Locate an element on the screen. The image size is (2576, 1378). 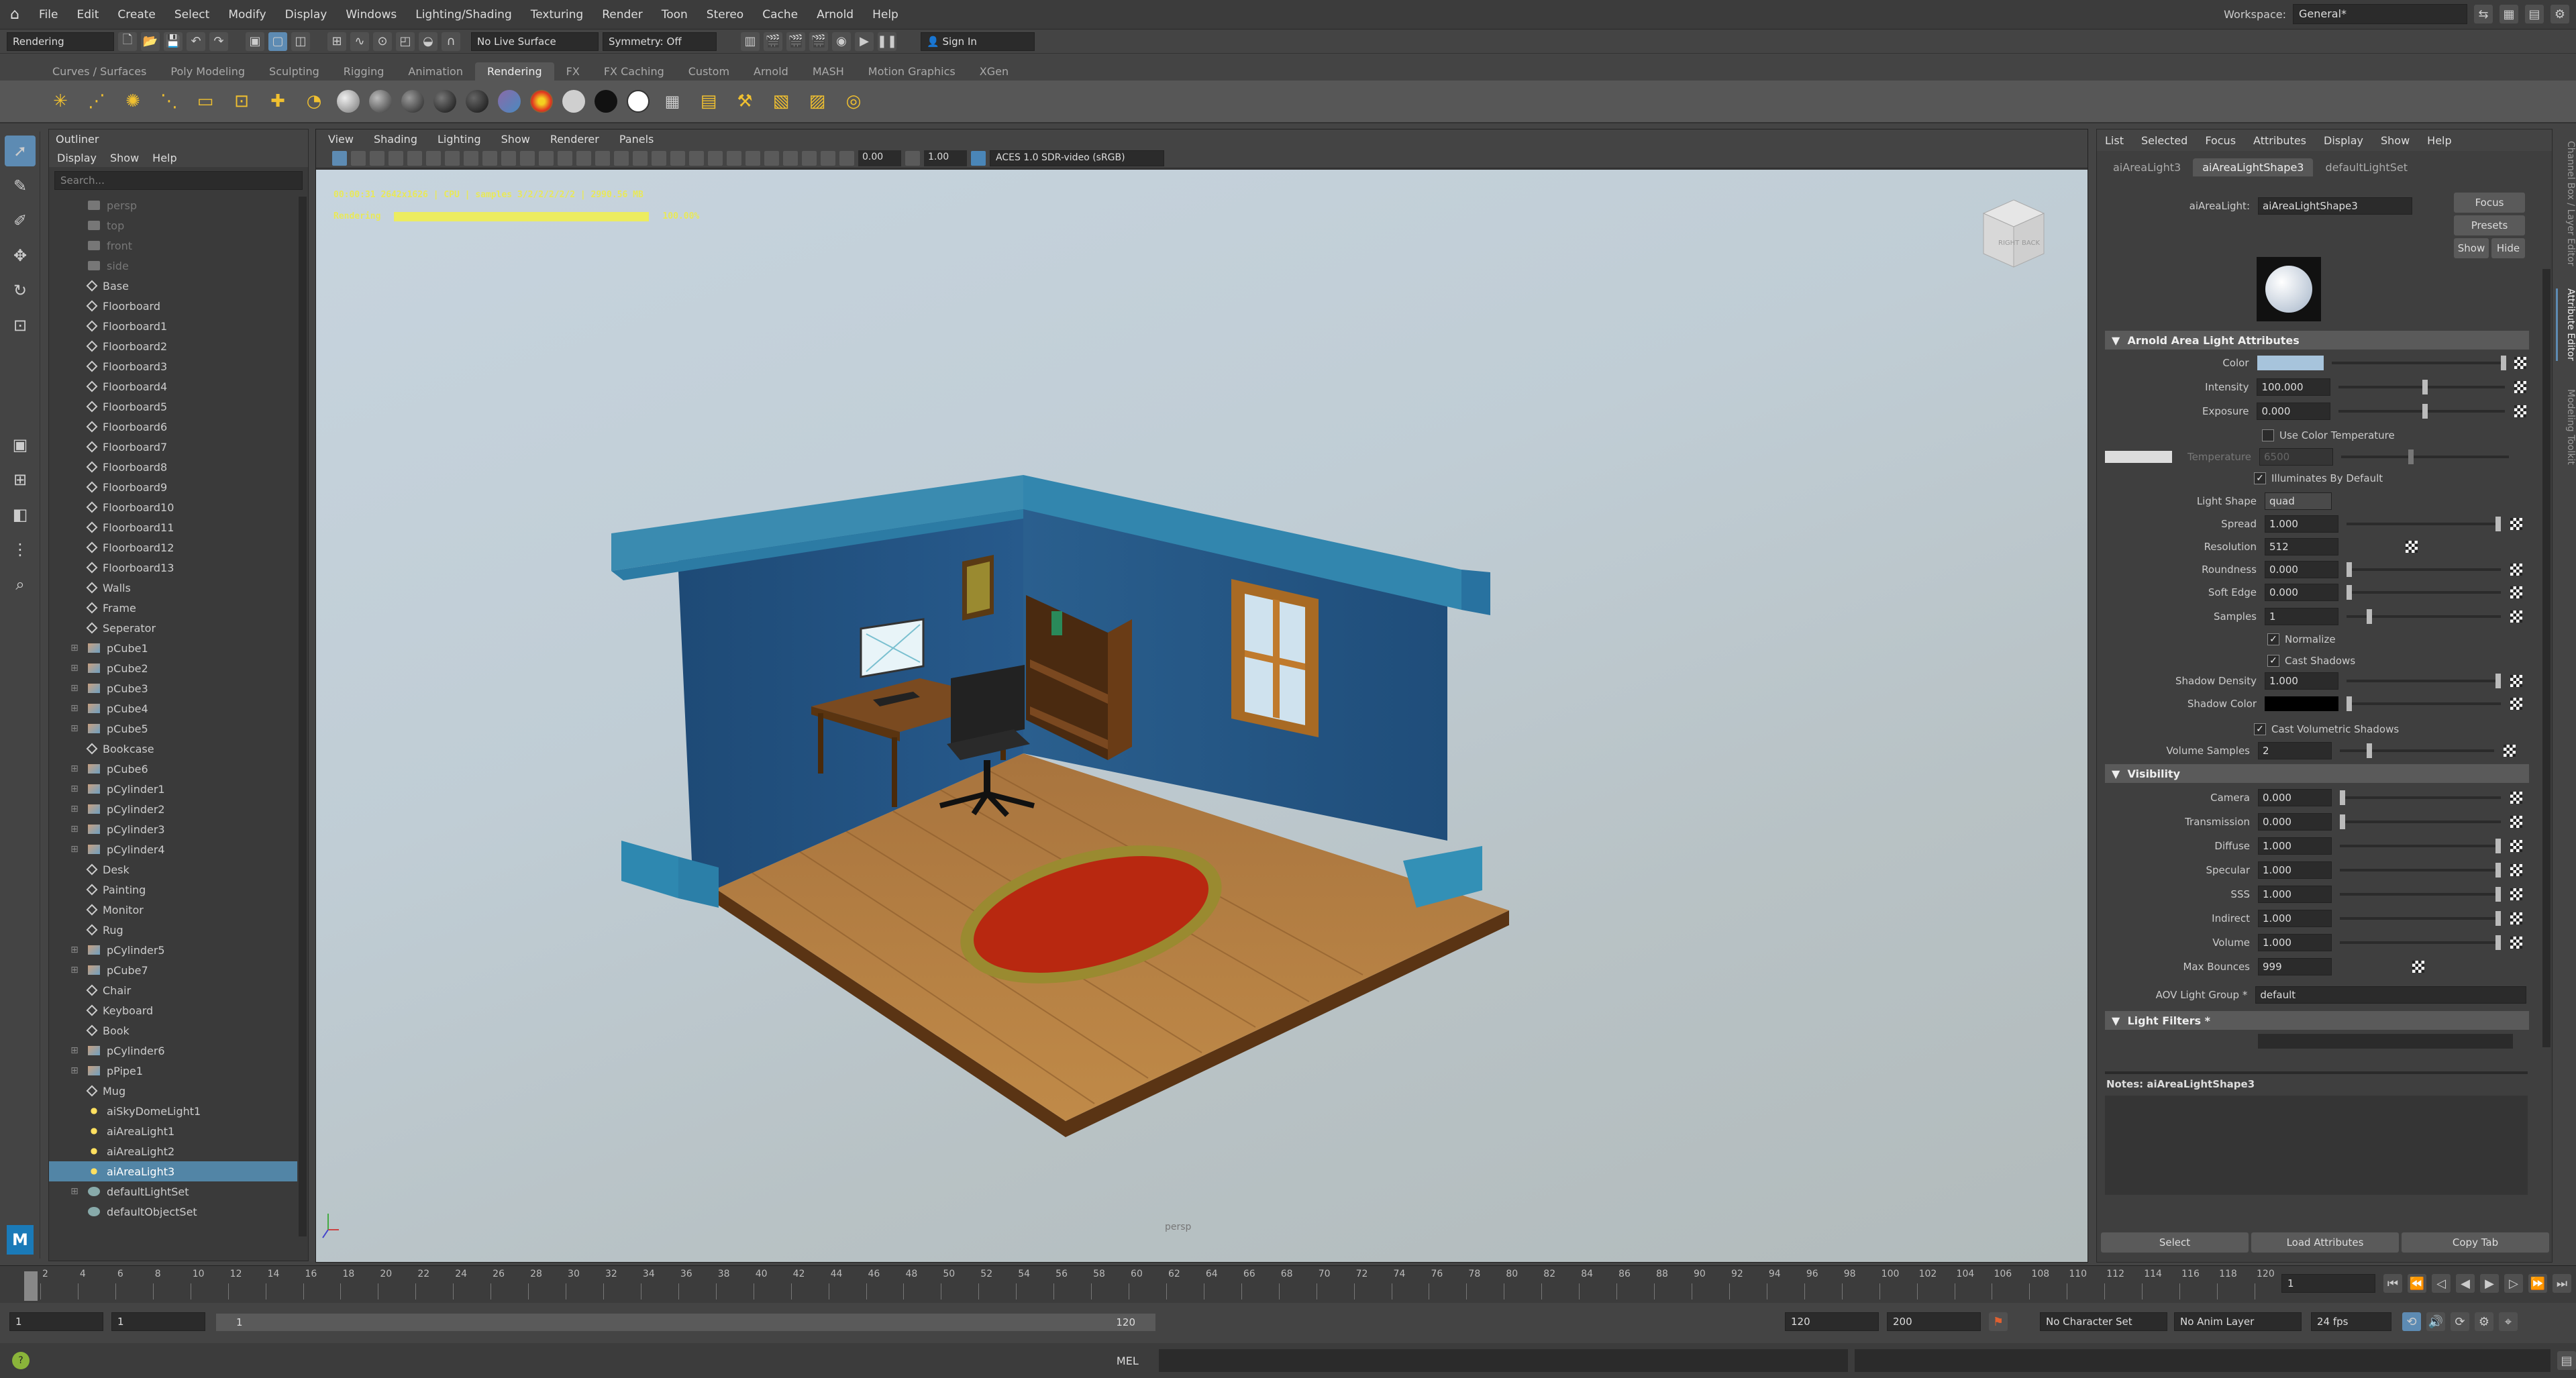
step-forward-frame-icon: ▷ is located at coordinates (2513, 1283).